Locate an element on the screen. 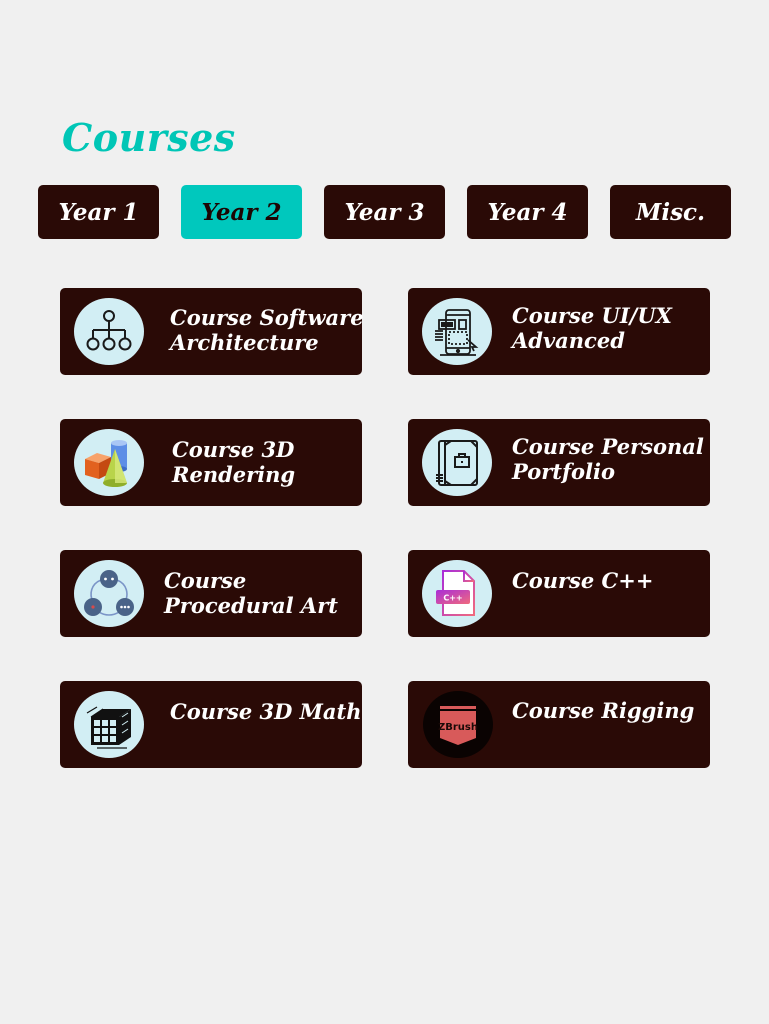 This screenshot has width=769, height=1024. course-label: Course UI/UX Advanced is located at coordinates (592, 328).